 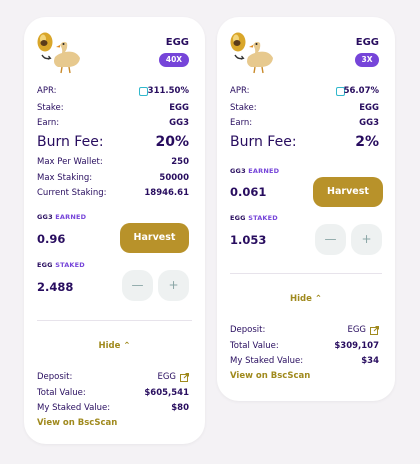 What do you see at coordinates (166, 393) in the screenshot?
I see `total-value: $605,541` at bounding box center [166, 393].